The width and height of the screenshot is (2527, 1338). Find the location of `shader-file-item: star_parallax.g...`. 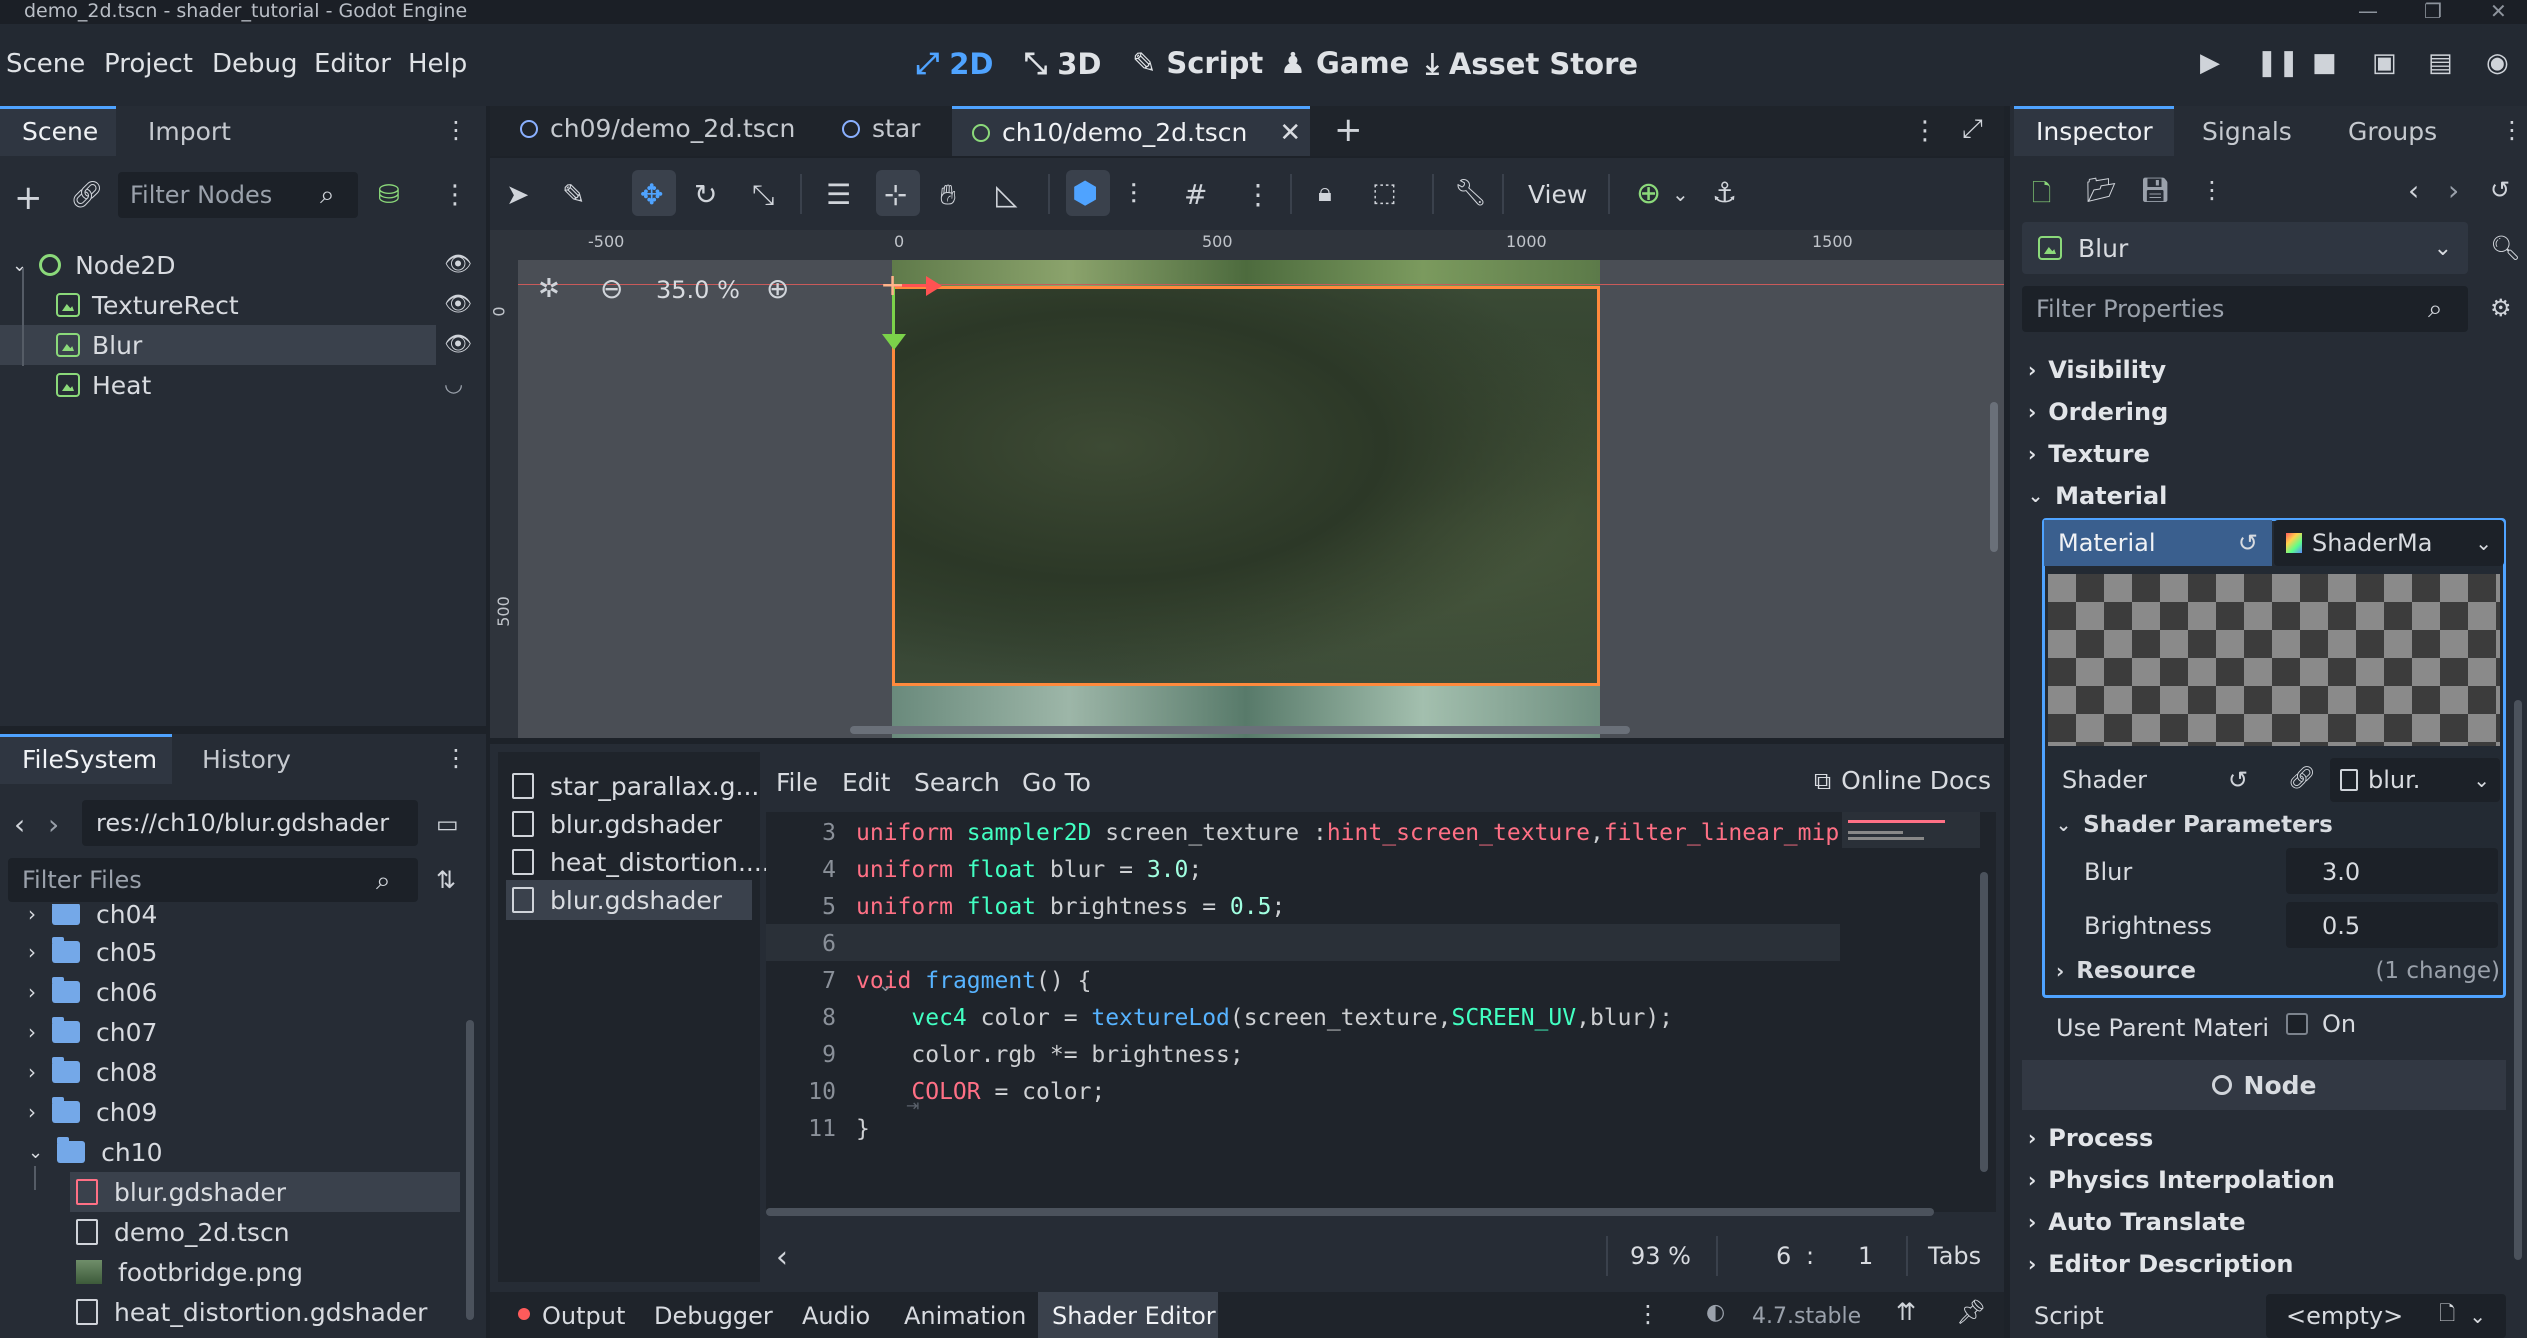

shader-file-item: star_parallax.g... is located at coordinates (635, 786).